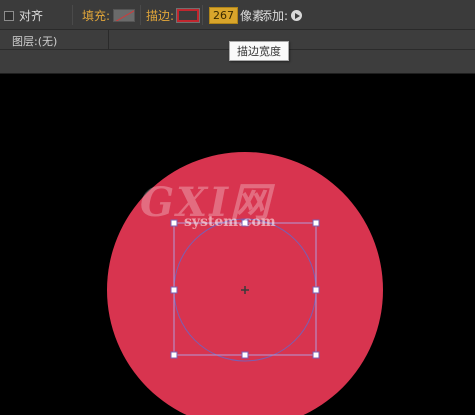 The height and width of the screenshot is (415, 475). What do you see at coordinates (160, 16) in the screenshot?
I see `stroke-label: 描边:` at bounding box center [160, 16].